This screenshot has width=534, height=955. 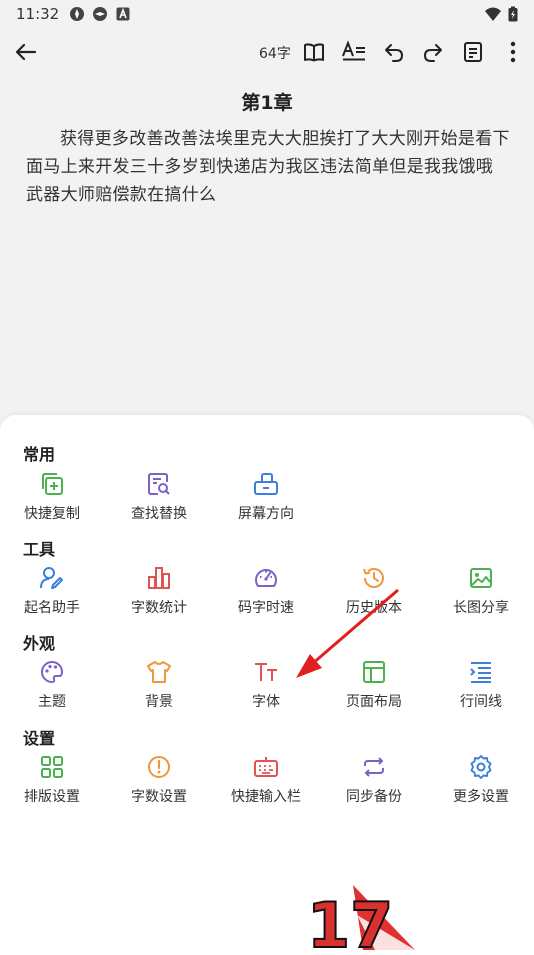 What do you see at coordinates (159, 484) in the screenshot?
I see `find-replace-icon` at bounding box center [159, 484].